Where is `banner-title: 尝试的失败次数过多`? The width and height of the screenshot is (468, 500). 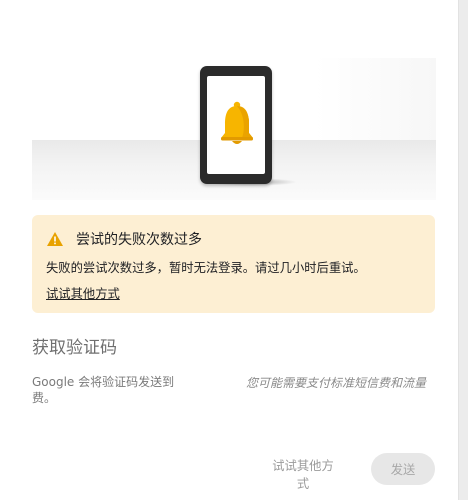
banner-title: 尝试的失败次数过多 is located at coordinates (139, 240).